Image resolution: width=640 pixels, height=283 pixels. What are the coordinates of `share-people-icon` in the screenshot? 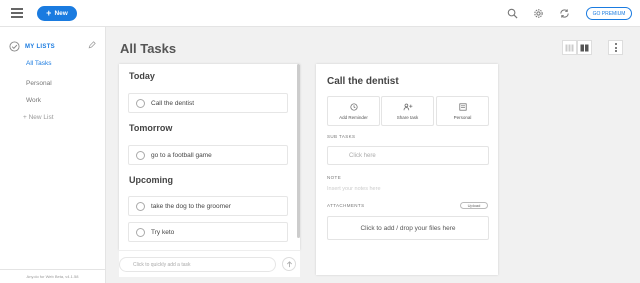 It's located at (407, 106).